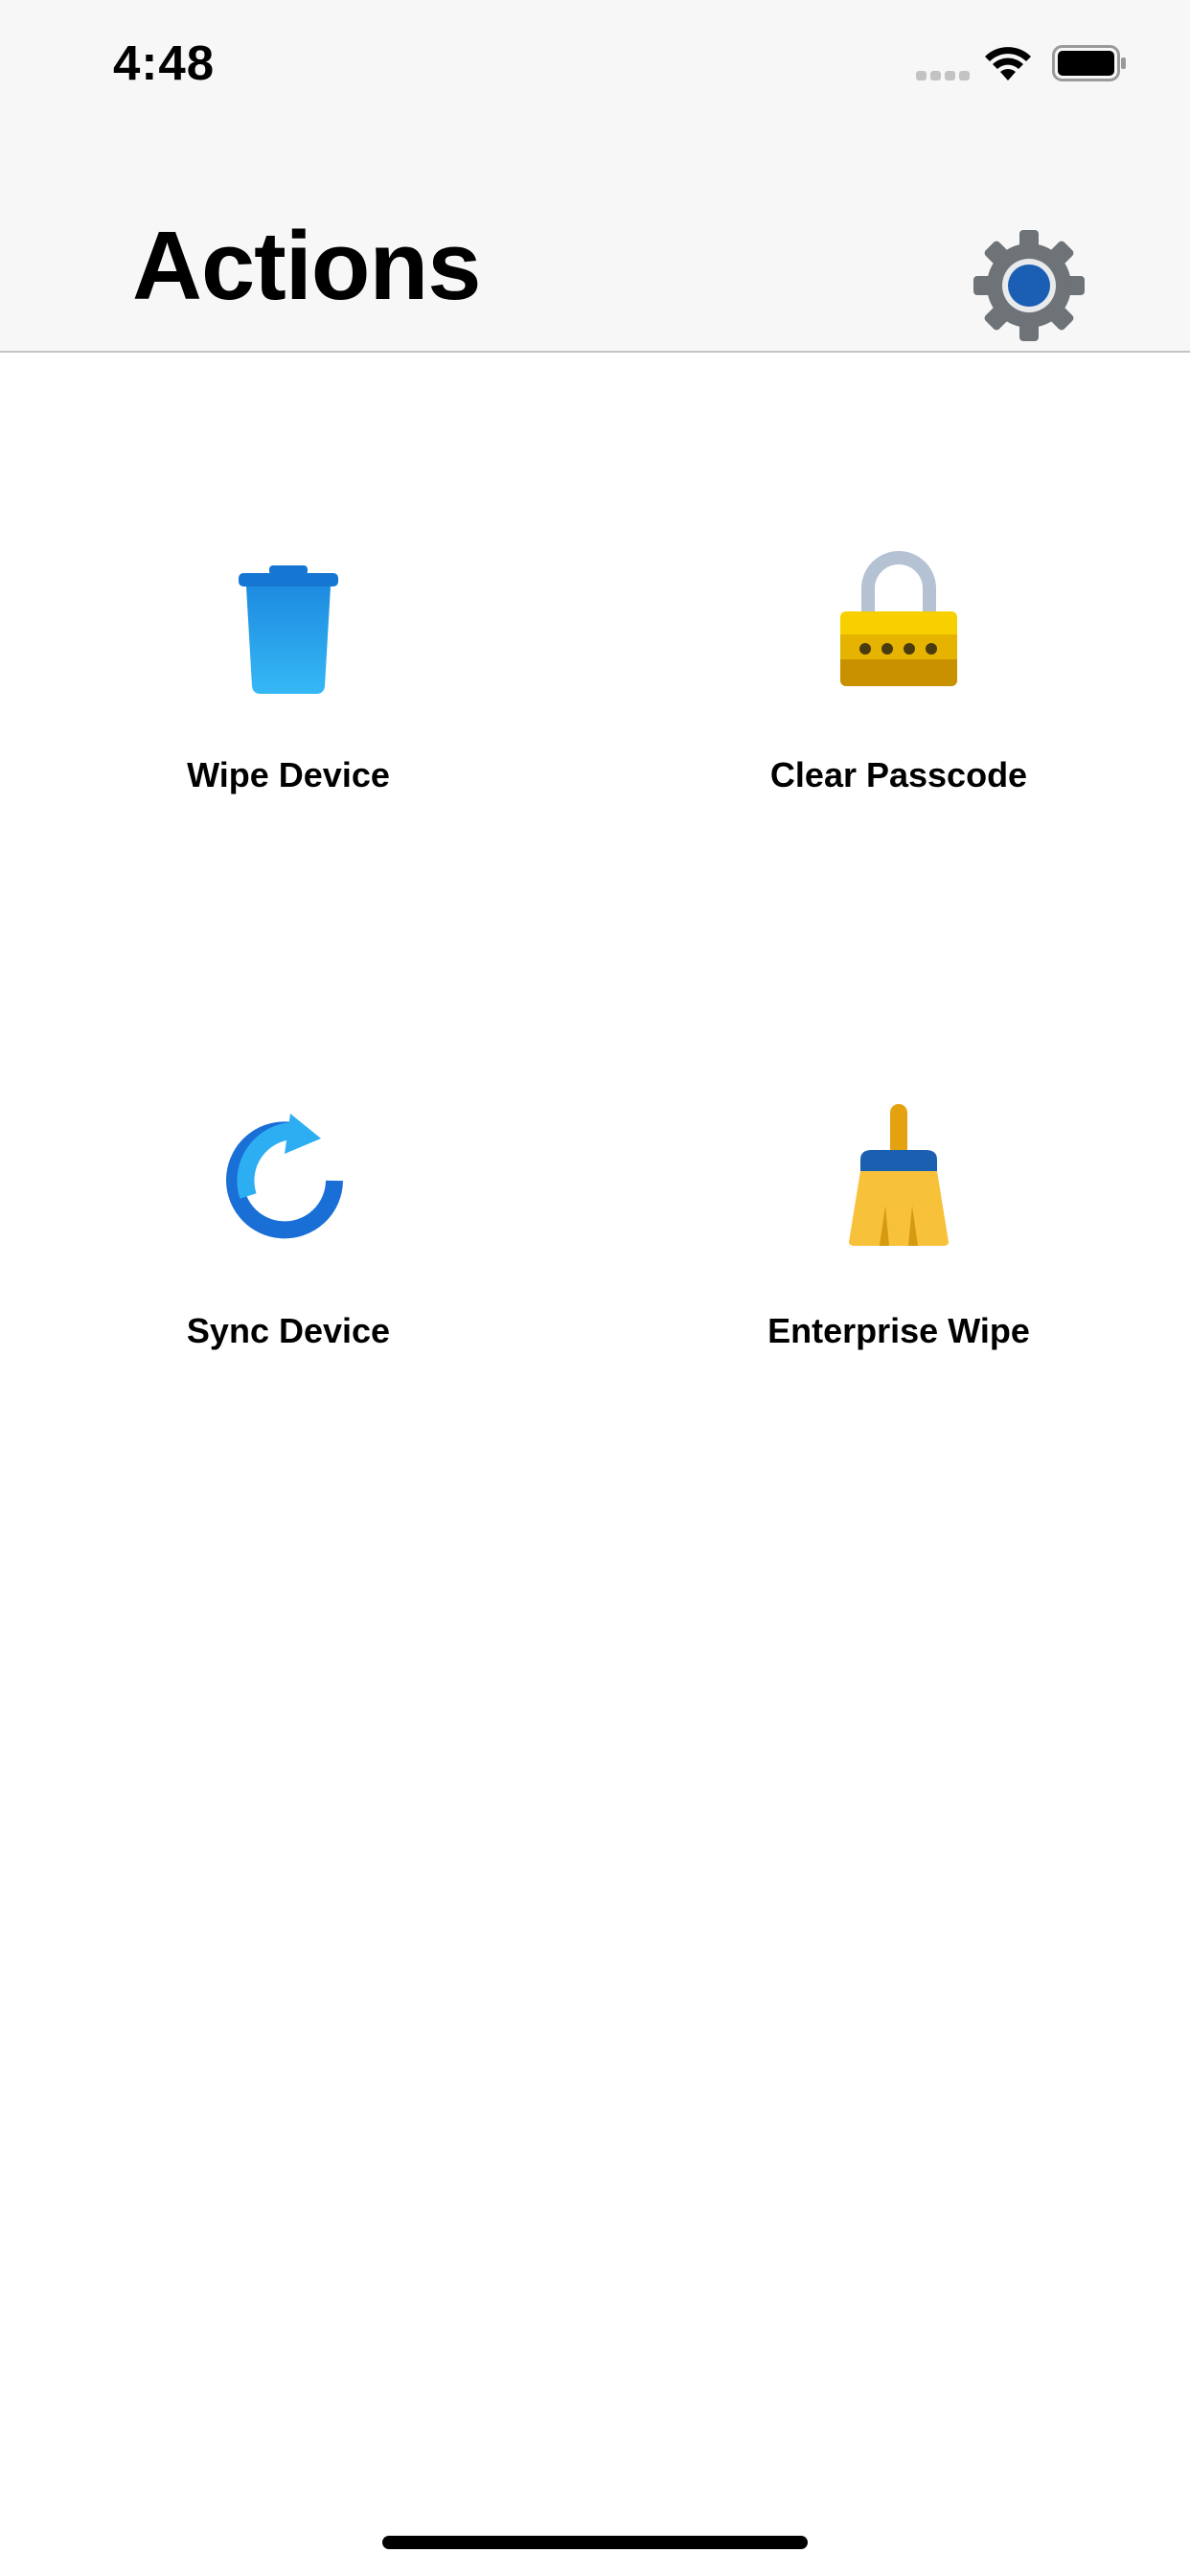 The image size is (1190, 2576). What do you see at coordinates (595, 63) in the screenshot?
I see `status-bar: 4:48` at bounding box center [595, 63].